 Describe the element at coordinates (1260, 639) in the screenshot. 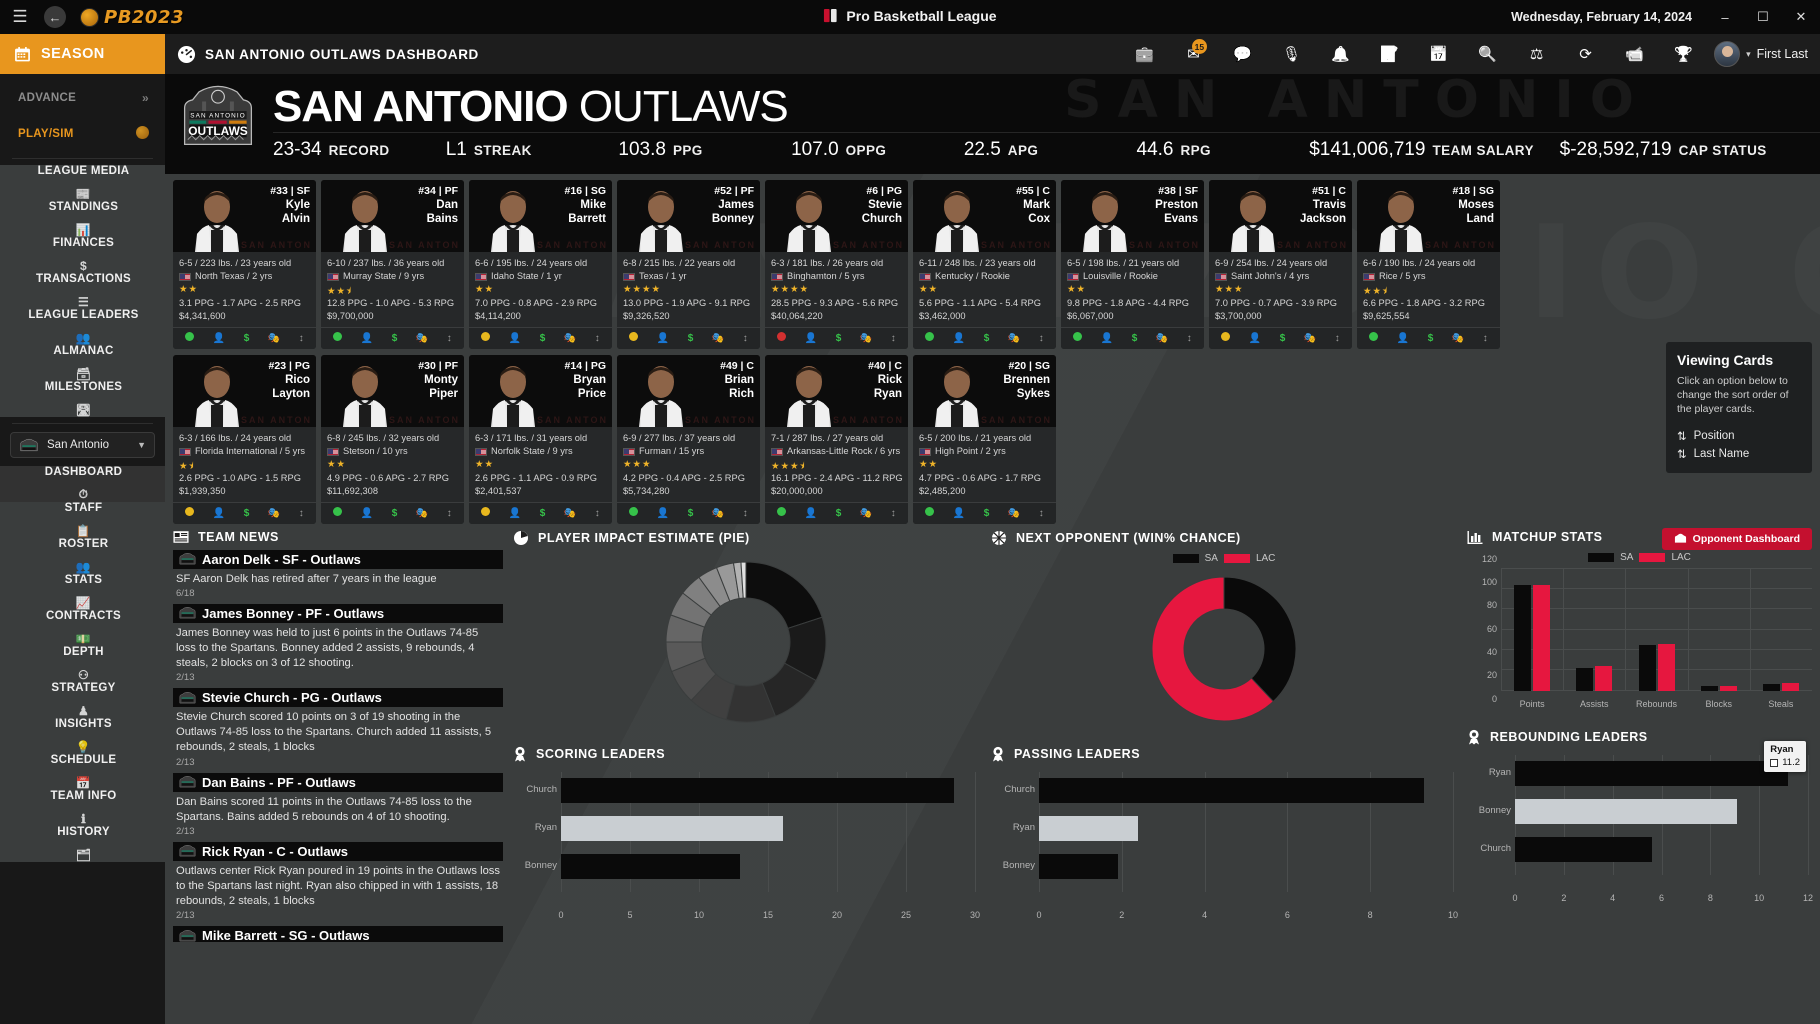

I see `pie-slice` at that location.